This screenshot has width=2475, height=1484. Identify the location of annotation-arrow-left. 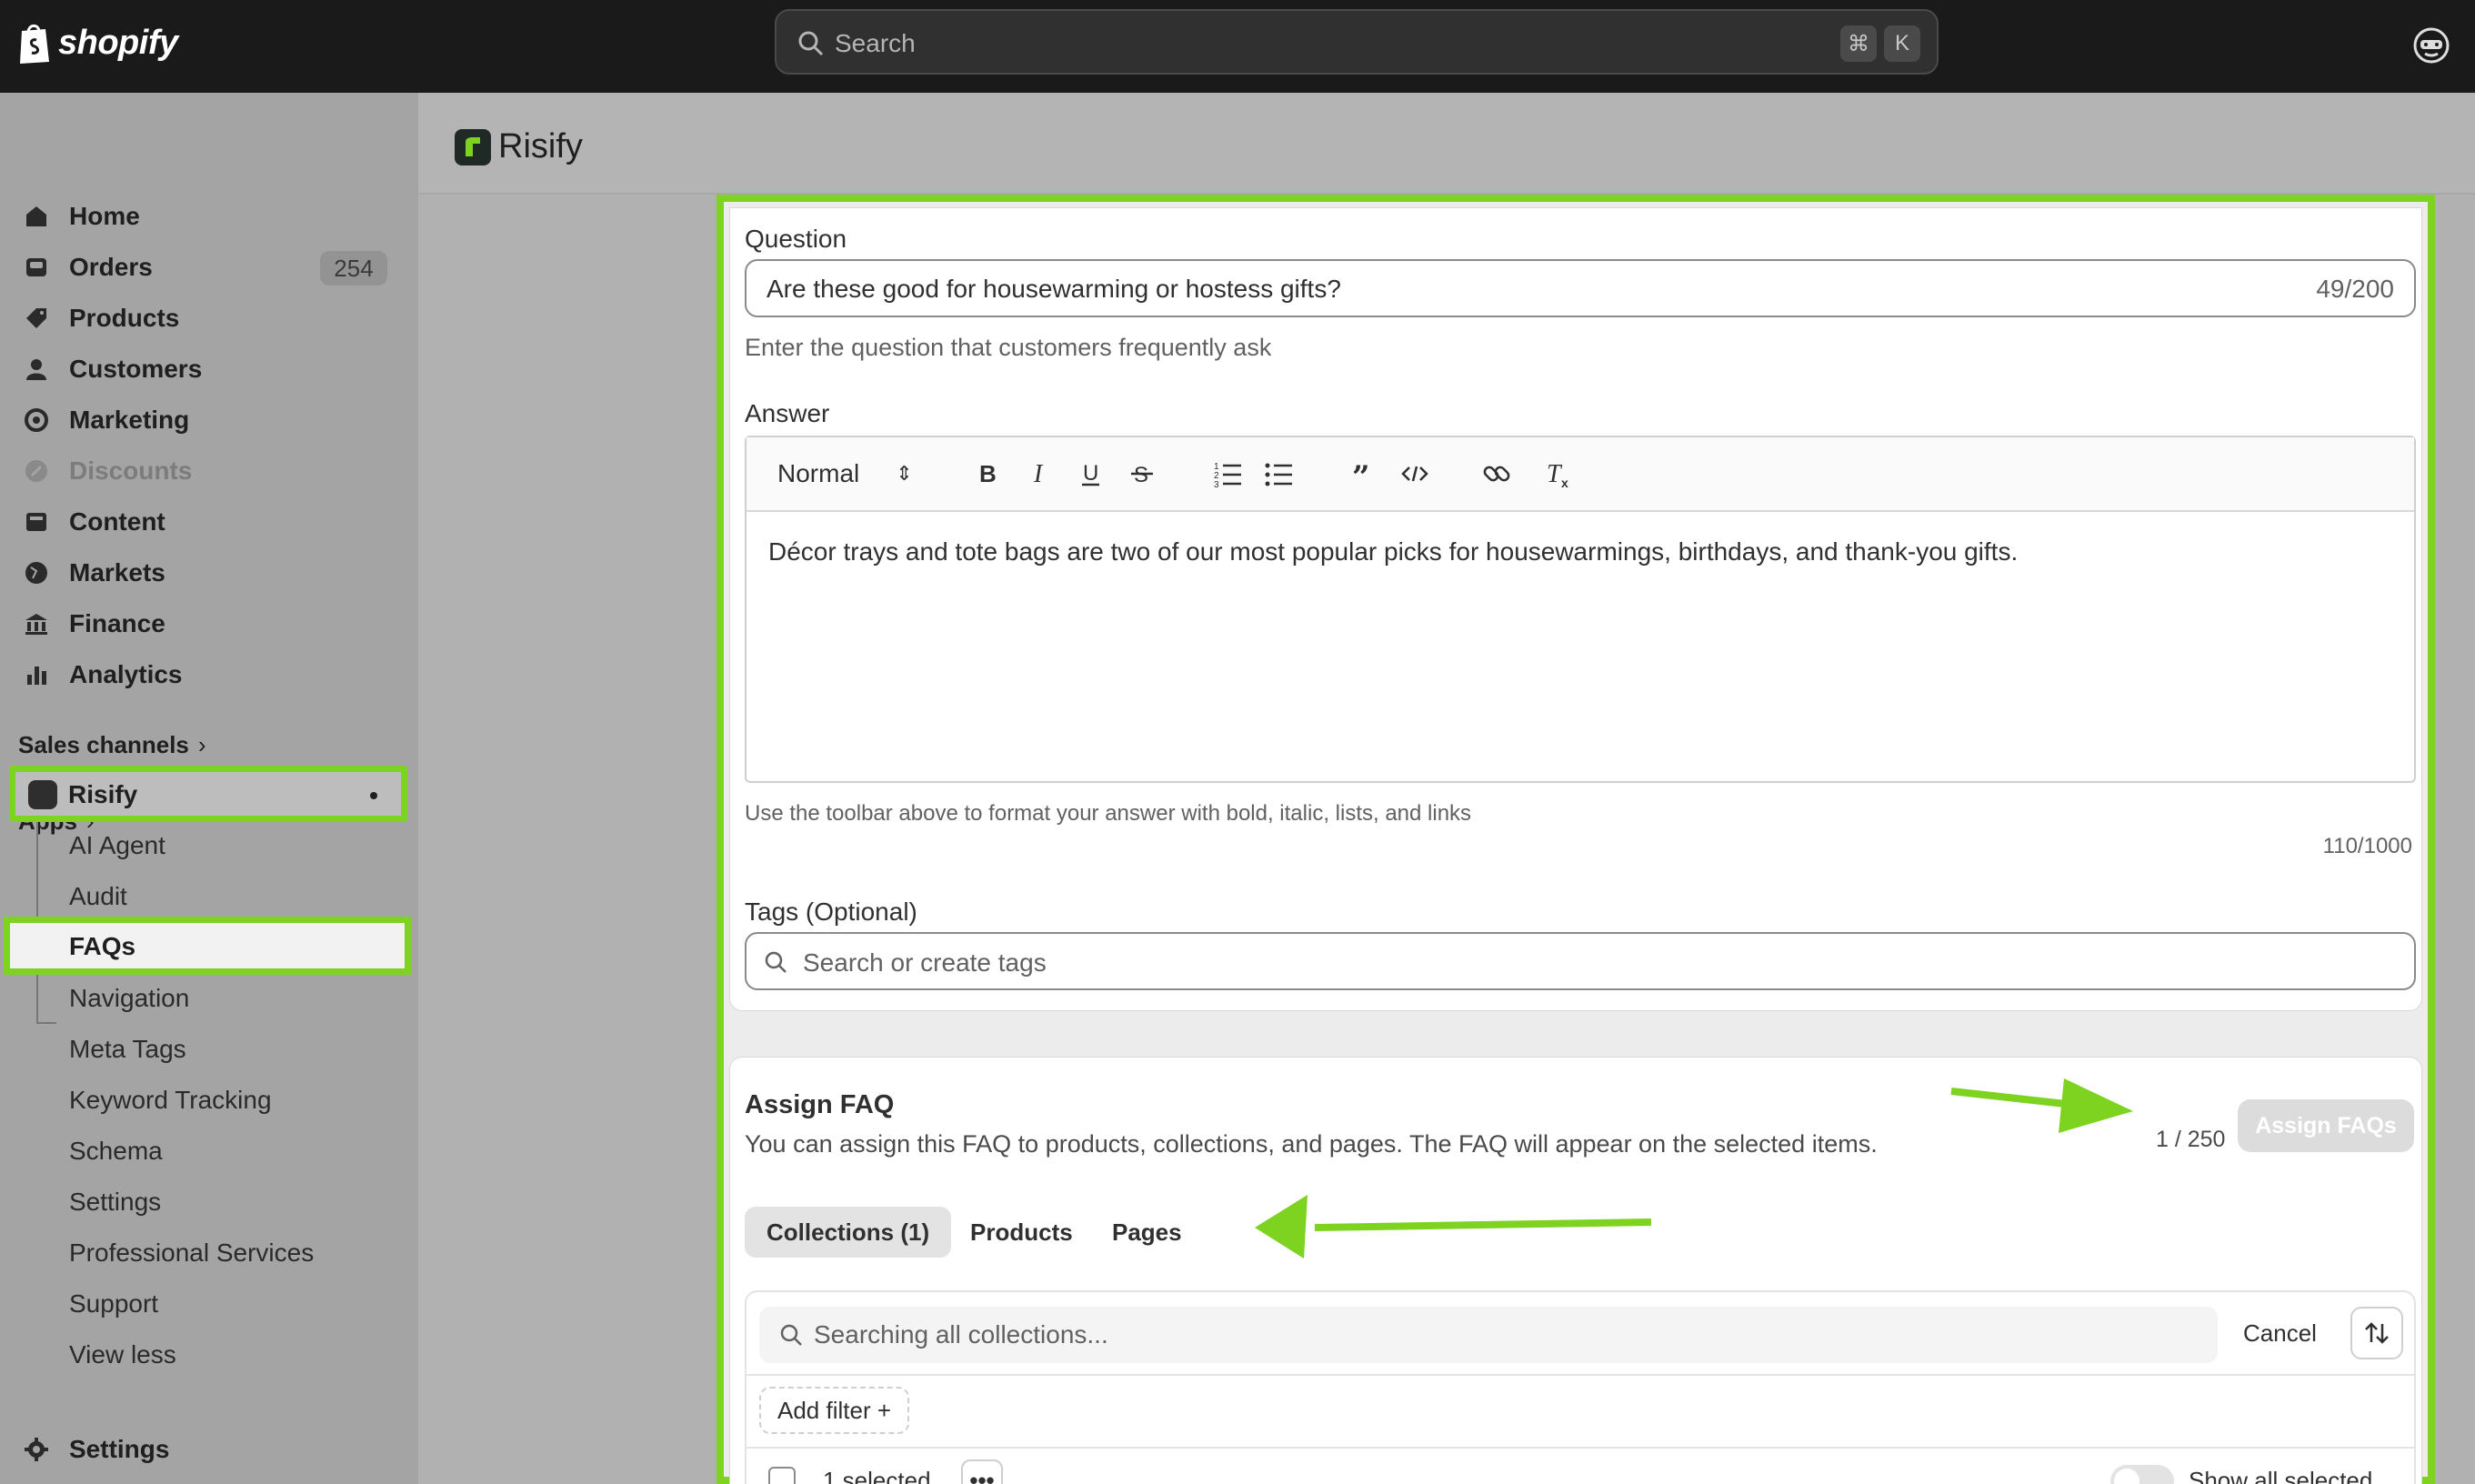
(1453, 1226).